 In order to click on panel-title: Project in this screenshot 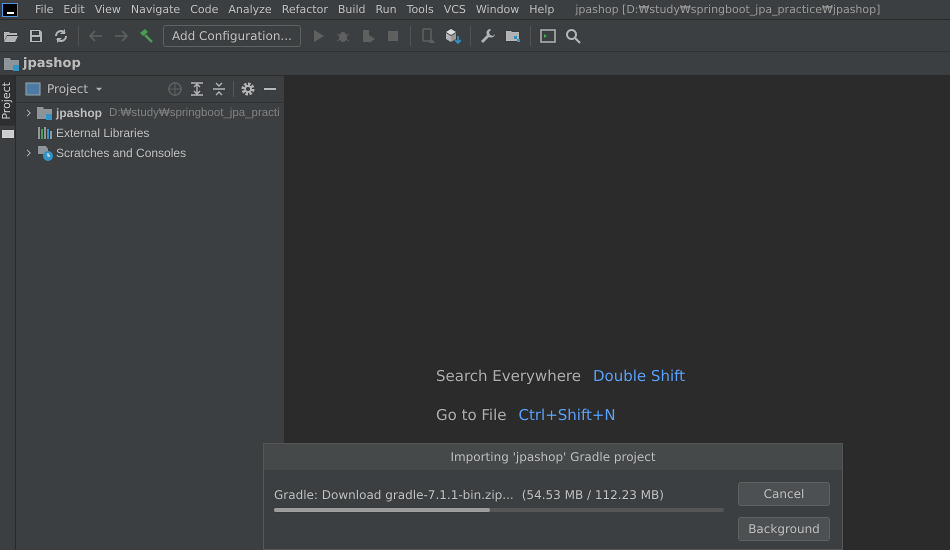, I will do `click(67, 89)`.